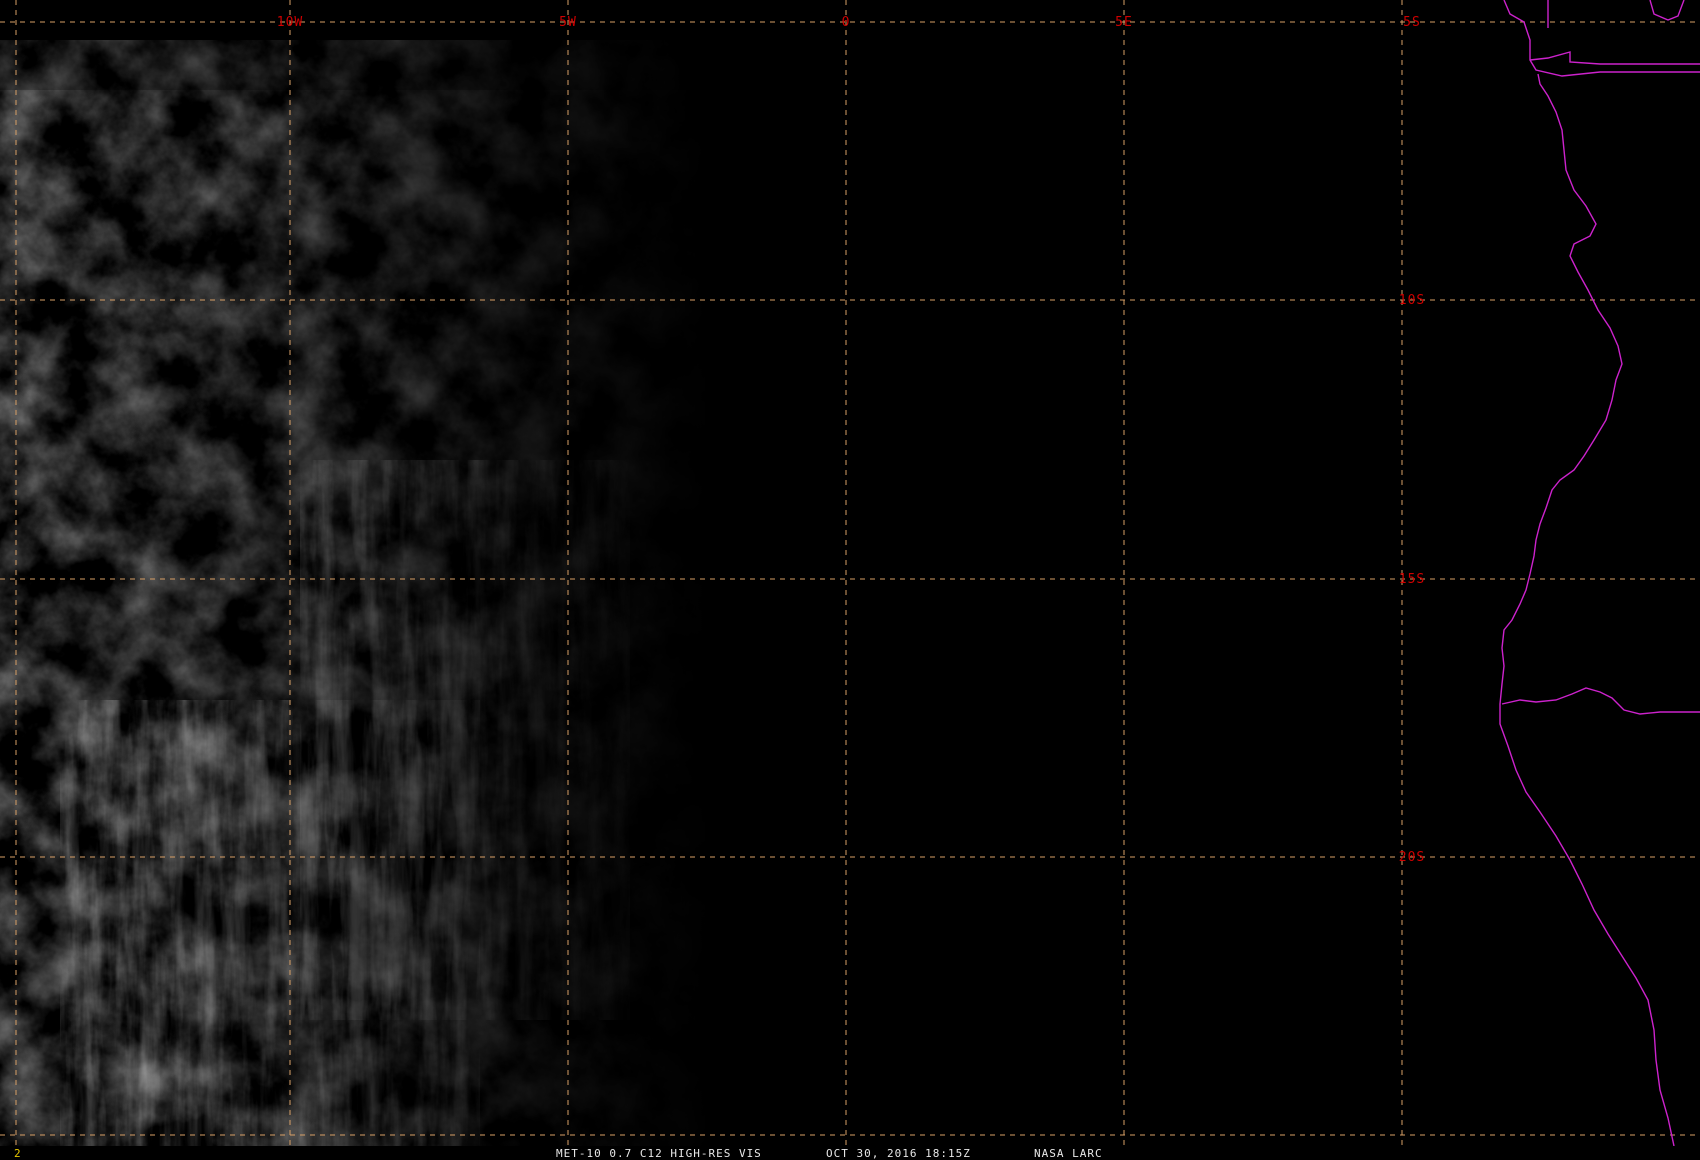 This screenshot has width=1700, height=1160. I want to click on lon-label-5e: 5E, so click(1124, 22).